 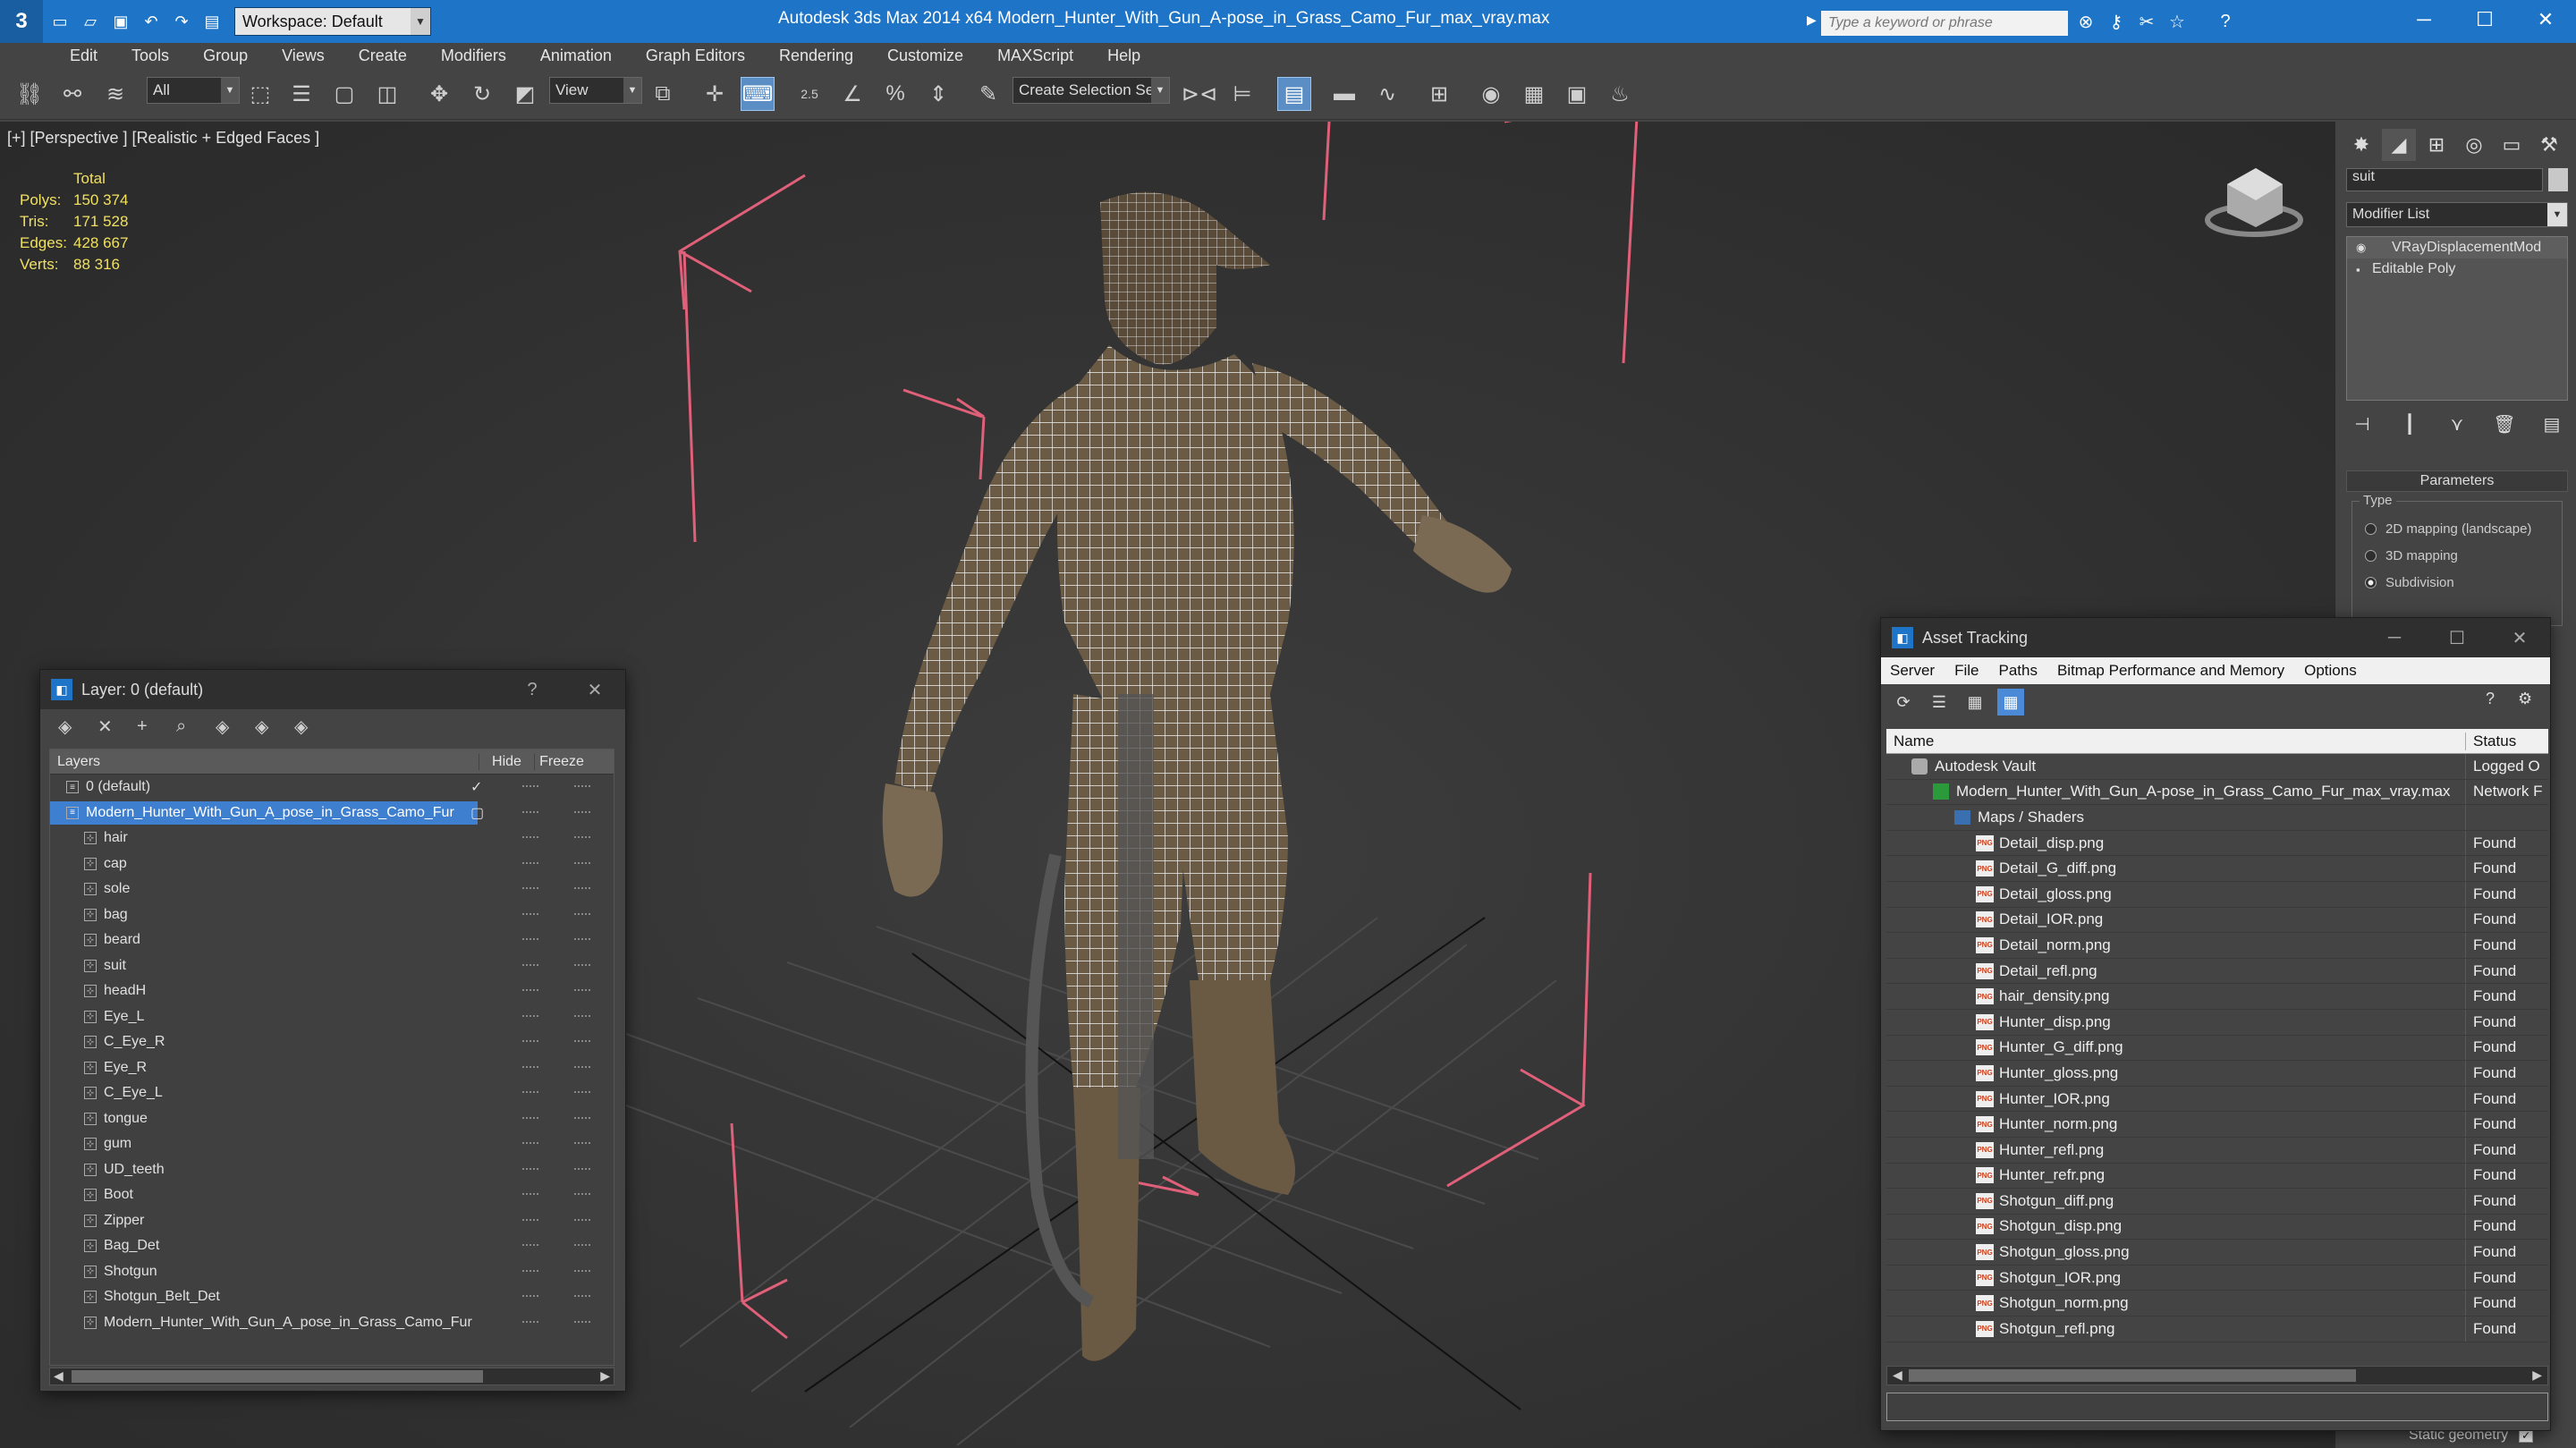 I want to click on search-input: Type a keyword or phrase, so click(x=1944, y=23).